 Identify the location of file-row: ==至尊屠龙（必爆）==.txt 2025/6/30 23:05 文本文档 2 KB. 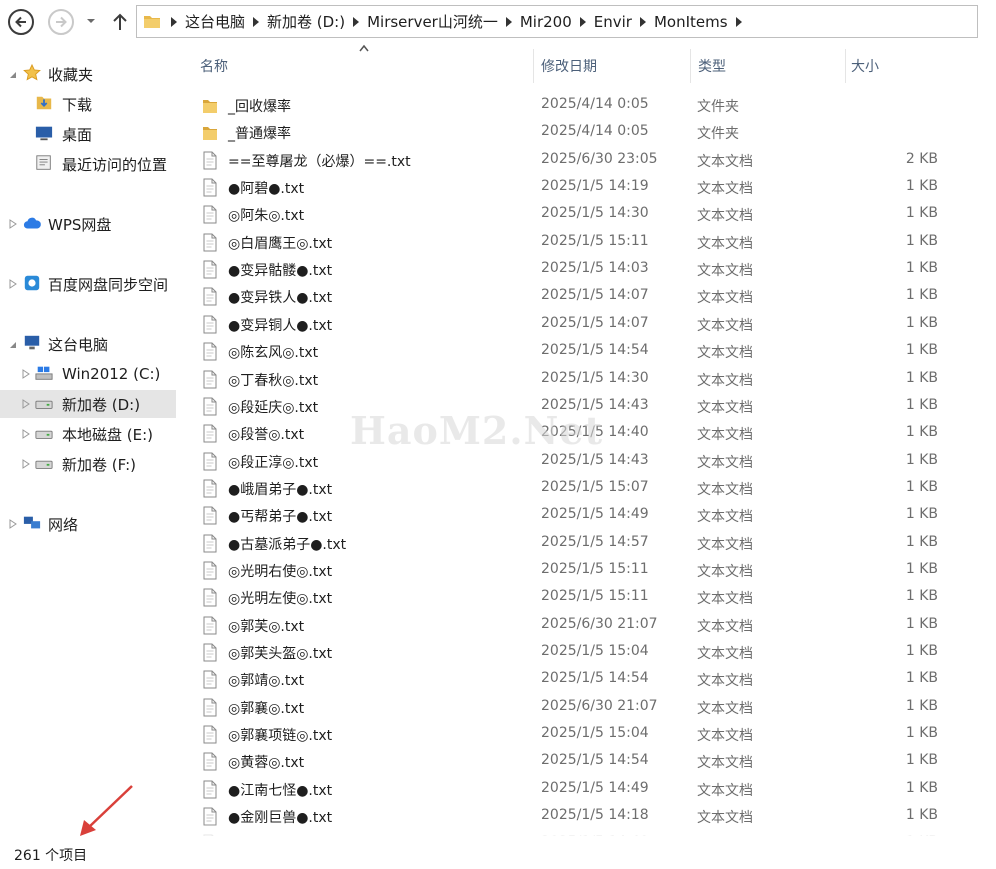
(578, 160).